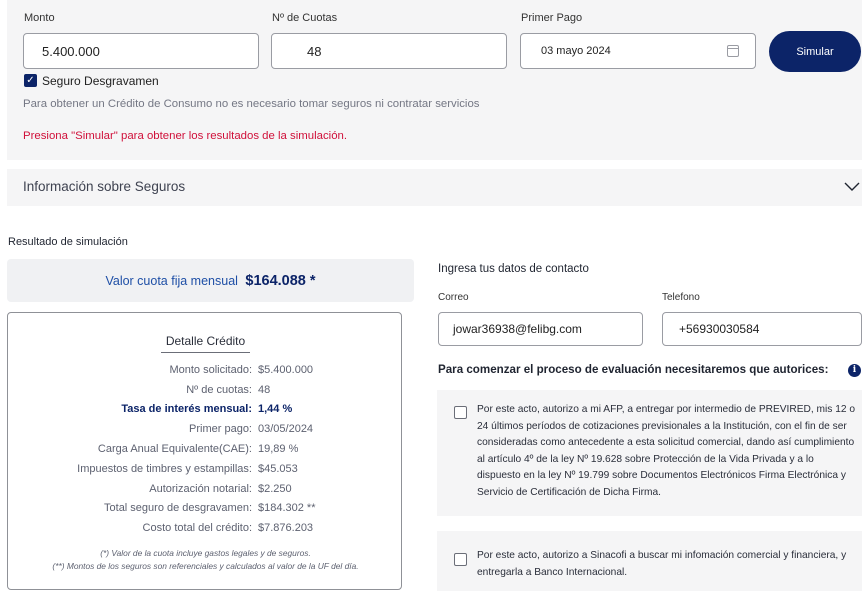 Image resolution: width=862 pixels, height=591 pixels. What do you see at coordinates (733, 51) in the screenshot?
I see `calendar-icon` at bounding box center [733, 51].